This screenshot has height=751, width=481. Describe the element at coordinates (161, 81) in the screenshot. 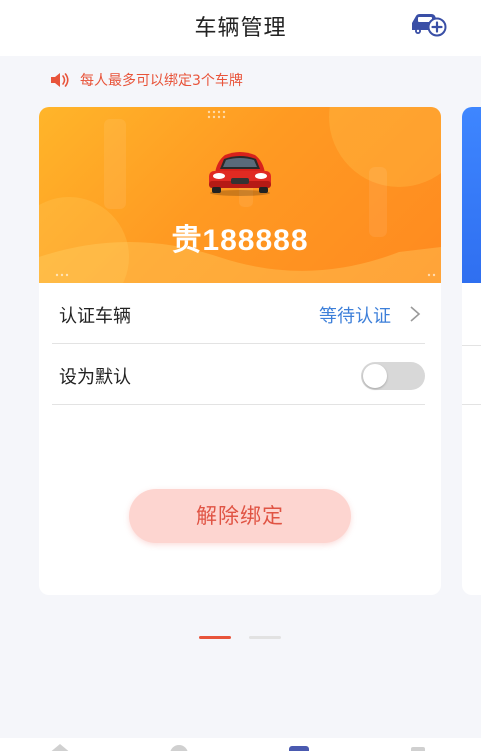

I see `notice-text: 每人最多可以绑定3个车牌` at that location.